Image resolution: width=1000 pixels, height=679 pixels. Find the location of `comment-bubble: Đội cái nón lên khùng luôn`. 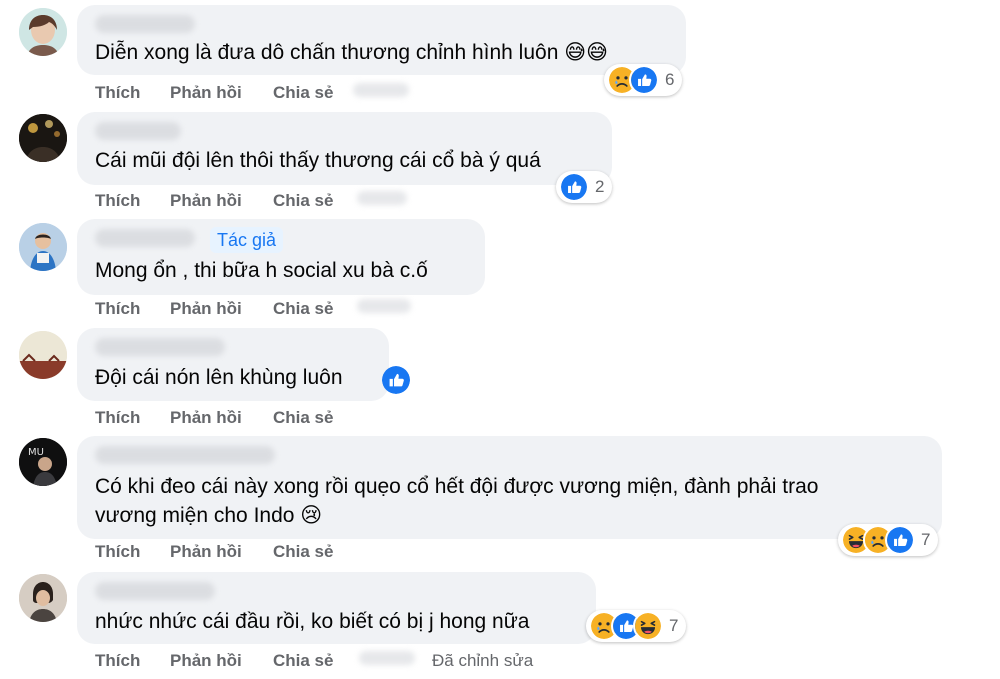

comment-bubble: Đội cái nón lên khùng luôn is located at coordinates (233, 364).